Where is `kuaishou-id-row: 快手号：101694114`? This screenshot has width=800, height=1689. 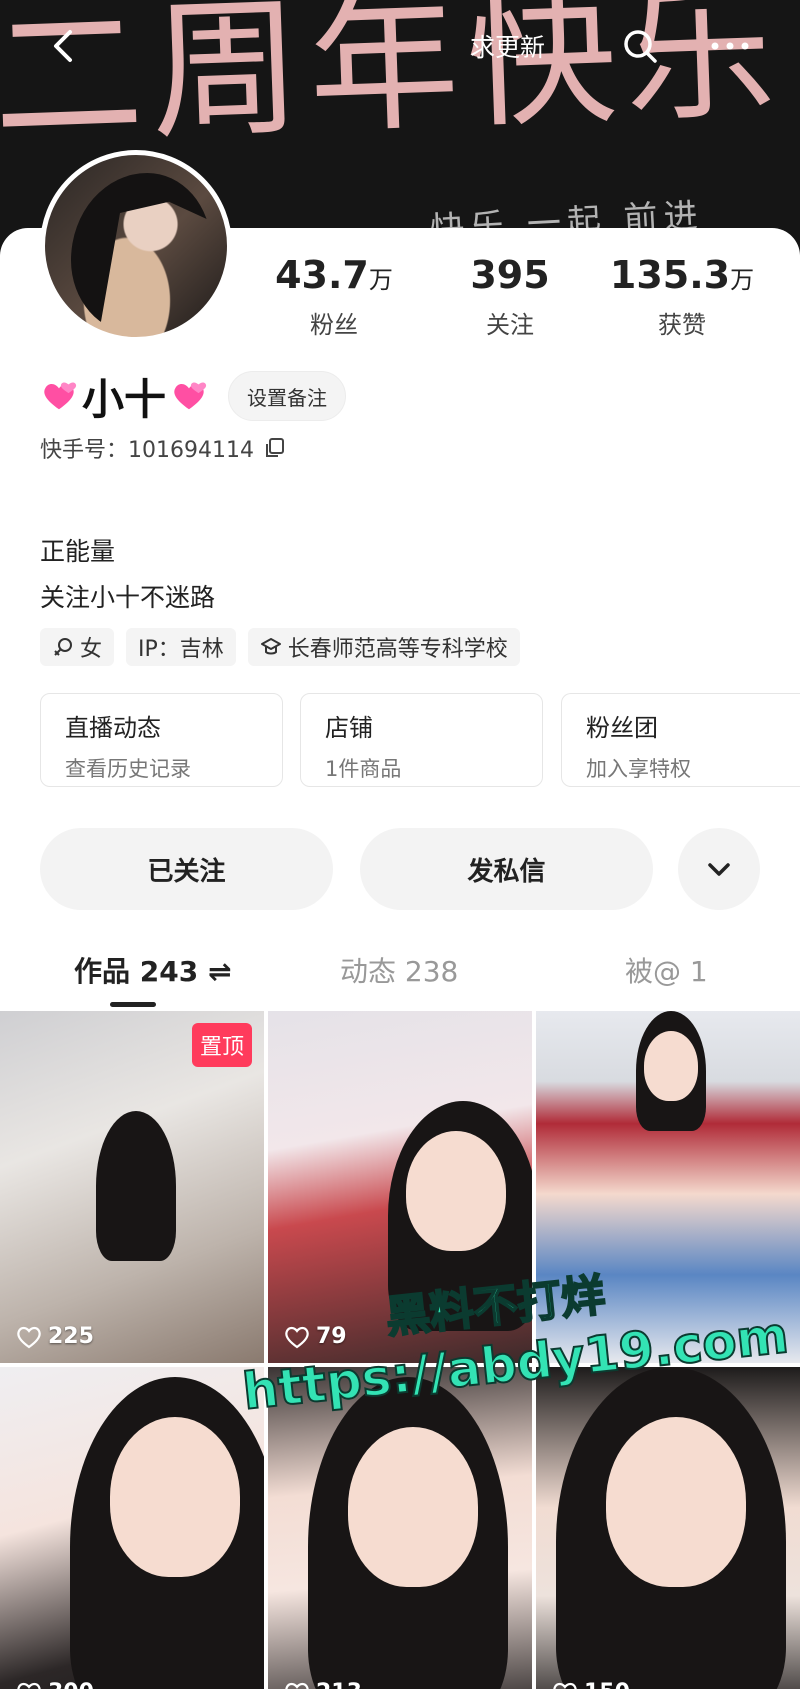
kuaishou-id-row: 快手号：101694114 is located at coordinates (163, 448).